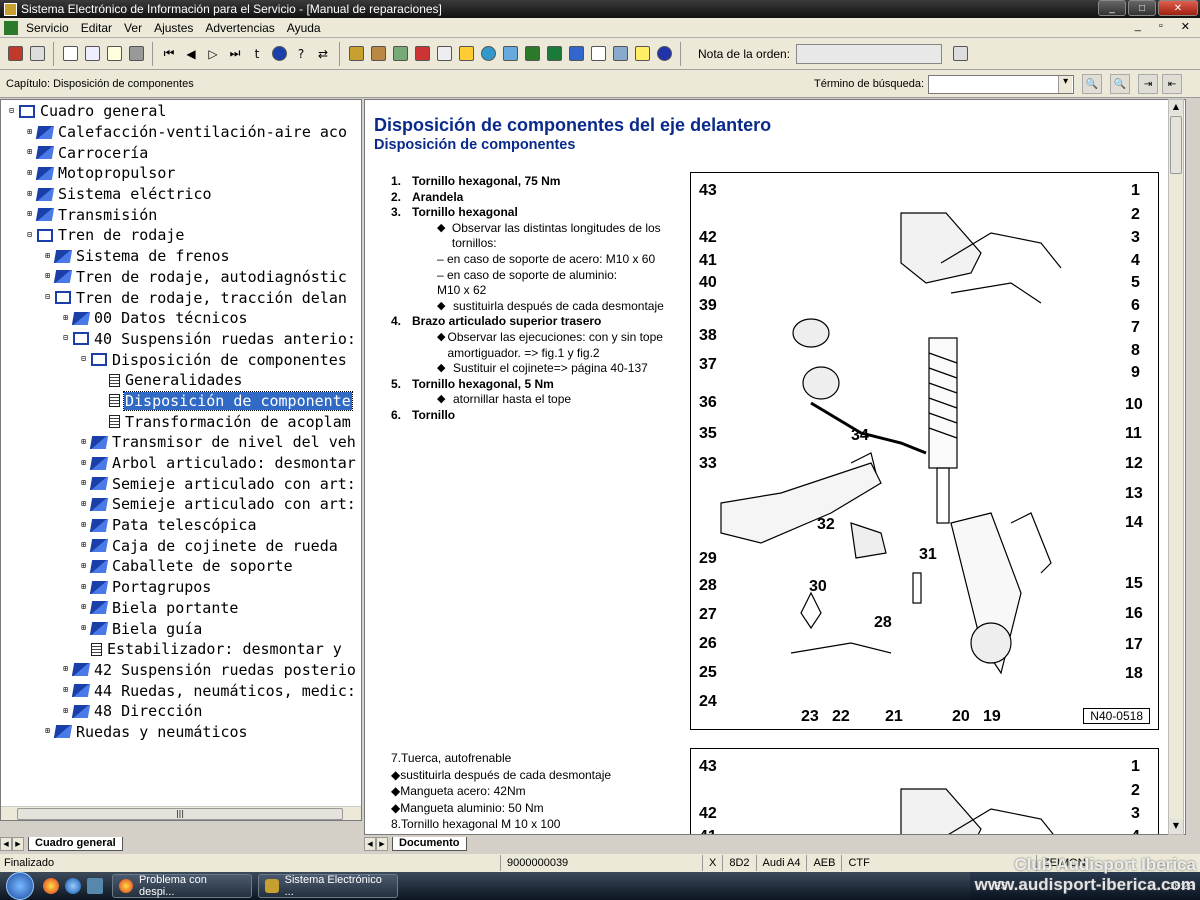  Describe the element at coordinates (181, 132) in the screenshot. I see `tree-node: ⊞ Calefacción-ventilación-aire aco` at that location.